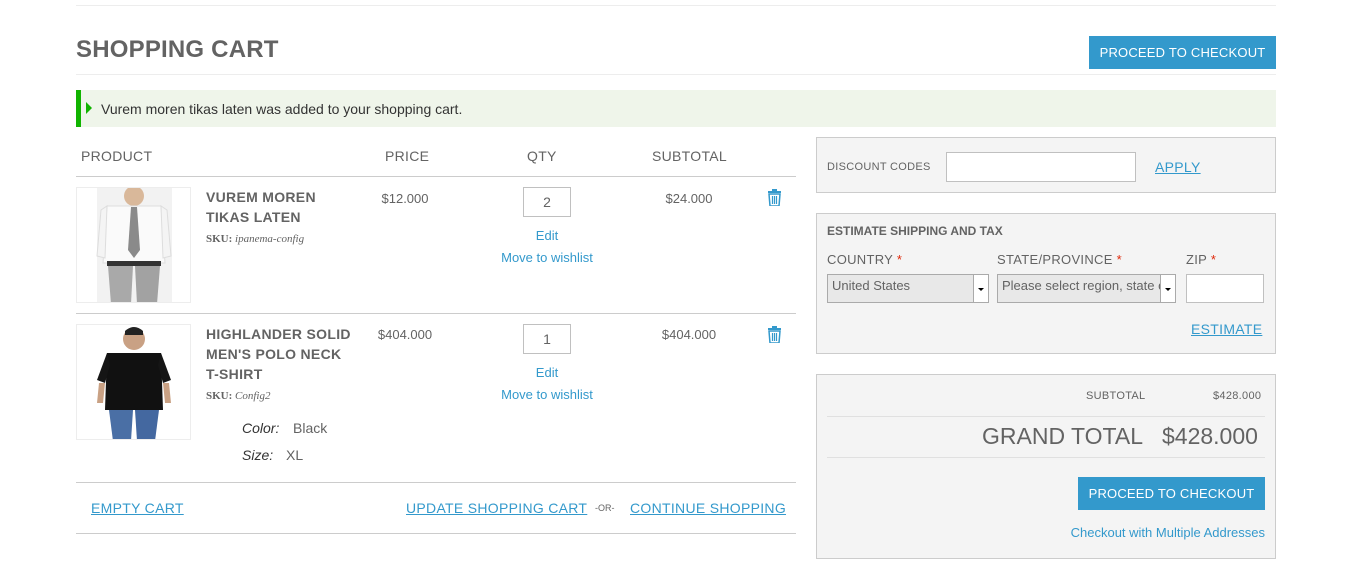 The height and width of the screenshot is (579, 1351). I want to click on country-label: COUNTRY *, so click(864, 259).